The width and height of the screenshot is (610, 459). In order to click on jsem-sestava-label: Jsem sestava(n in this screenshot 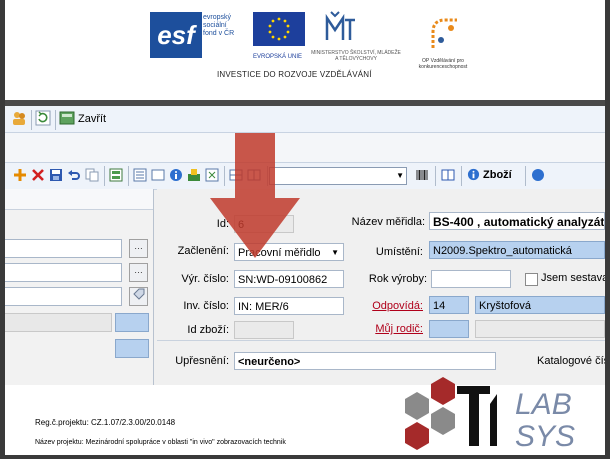, I will do `click(573, 278)`.